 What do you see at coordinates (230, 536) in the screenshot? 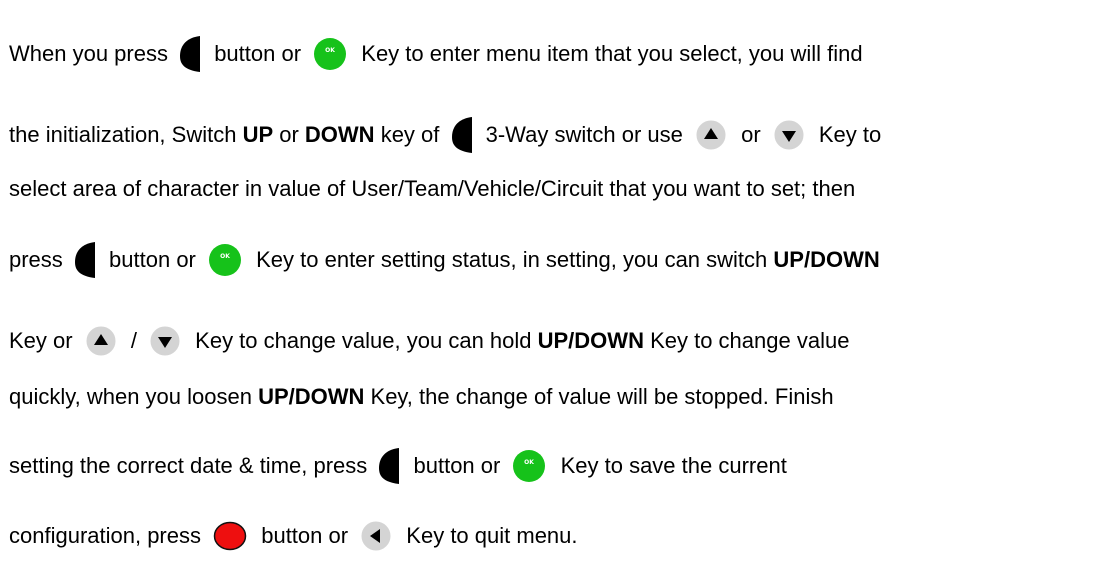
I see `red-button-icon` at bounding box center [230, 536].